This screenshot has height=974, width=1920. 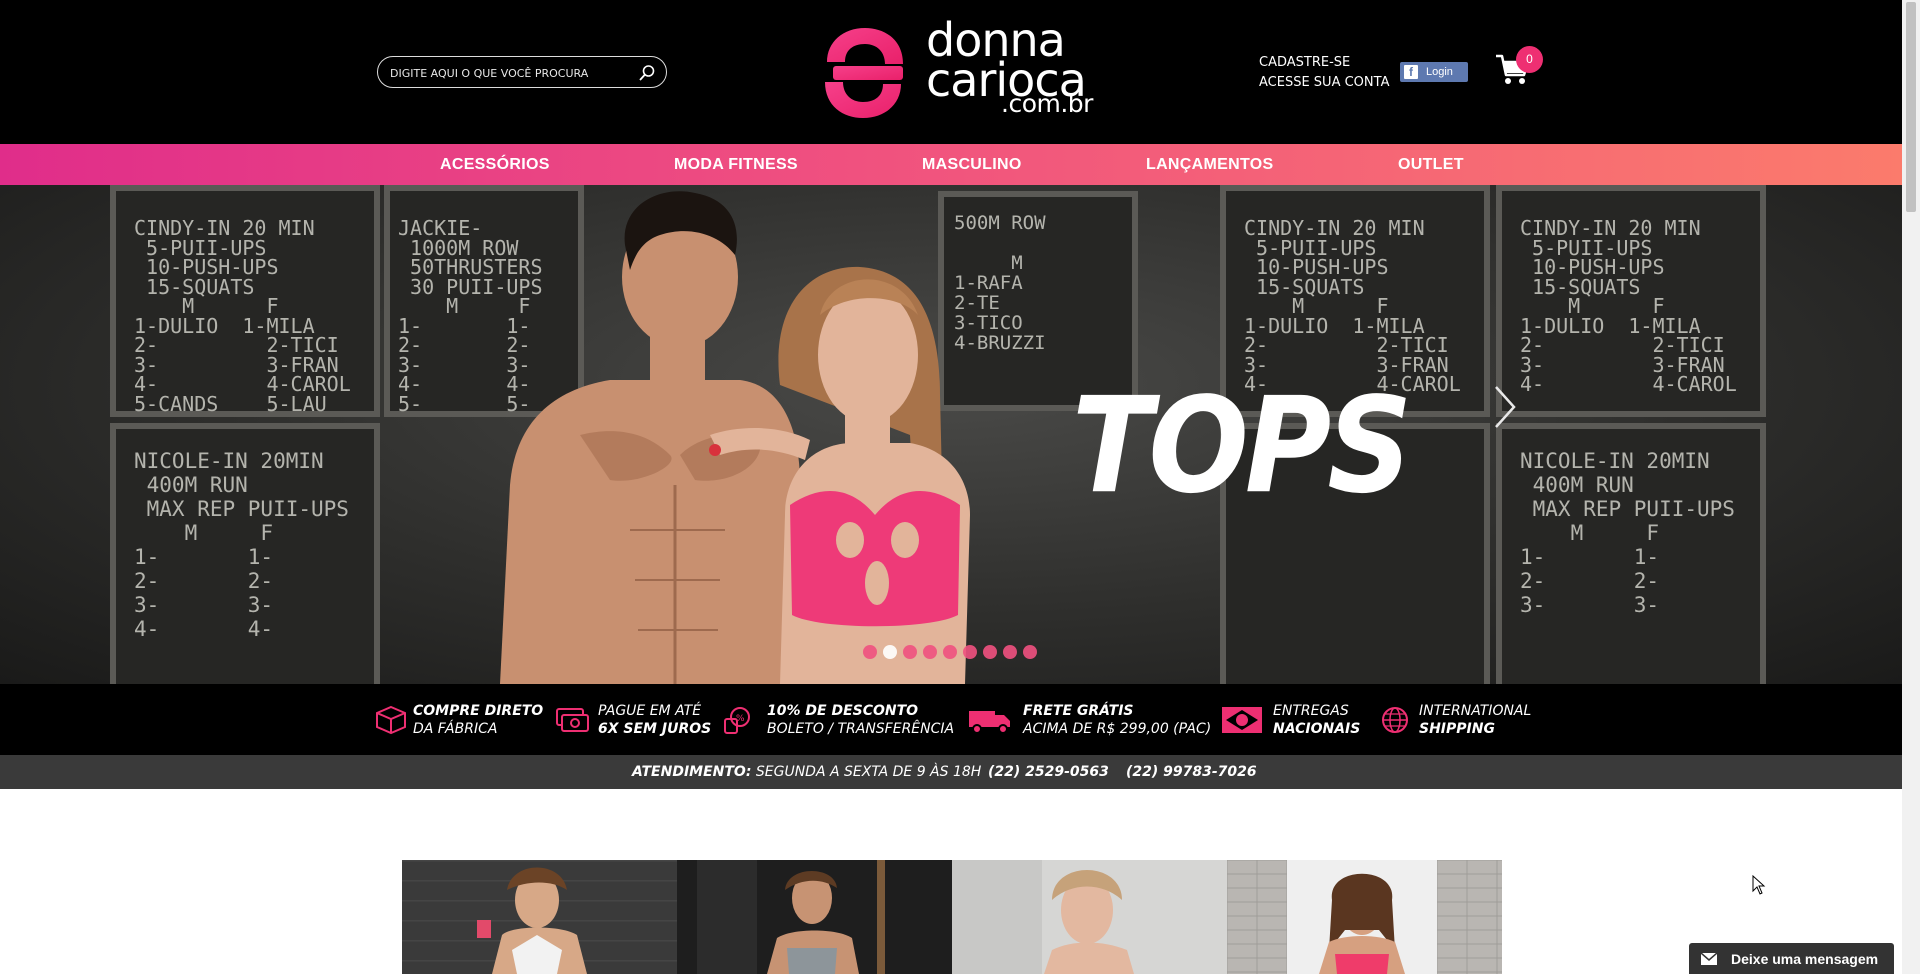 I want to click on category-tiles, so click(x=952, y=917).